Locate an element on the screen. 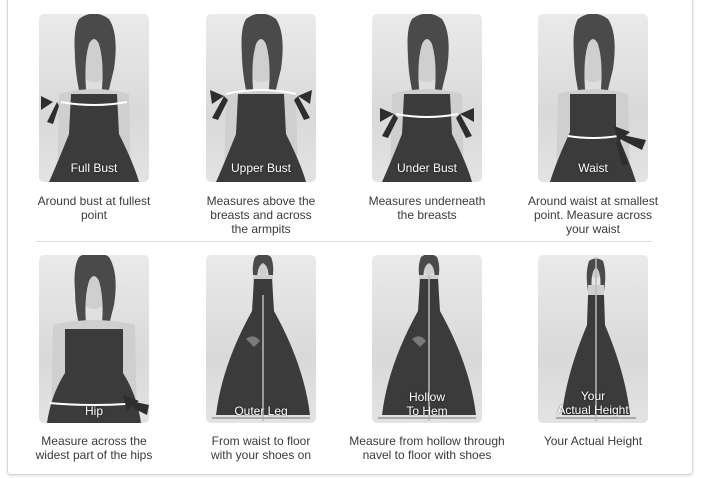 This screenshot has width=703, height=478. waist-label: Waist is located at coordinates (593, 168).